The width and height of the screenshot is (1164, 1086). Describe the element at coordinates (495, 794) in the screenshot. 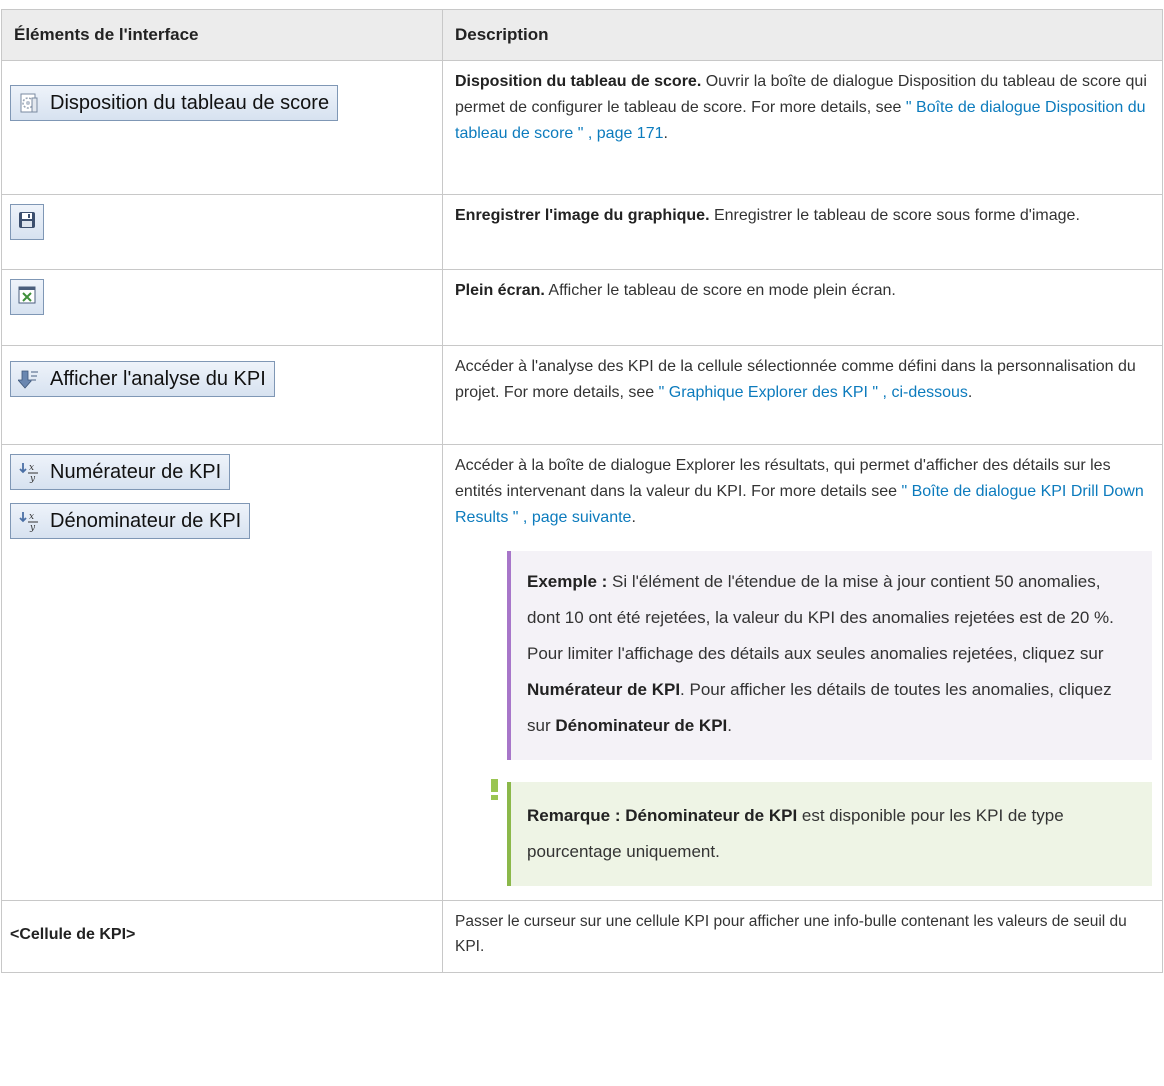

I see `exclamation-icon` at that location.